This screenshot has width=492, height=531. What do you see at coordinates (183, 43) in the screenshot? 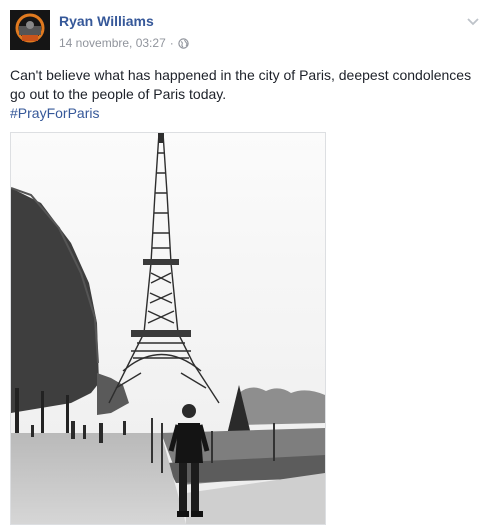
I see `globe-icon` at bounding box center [183, 43].